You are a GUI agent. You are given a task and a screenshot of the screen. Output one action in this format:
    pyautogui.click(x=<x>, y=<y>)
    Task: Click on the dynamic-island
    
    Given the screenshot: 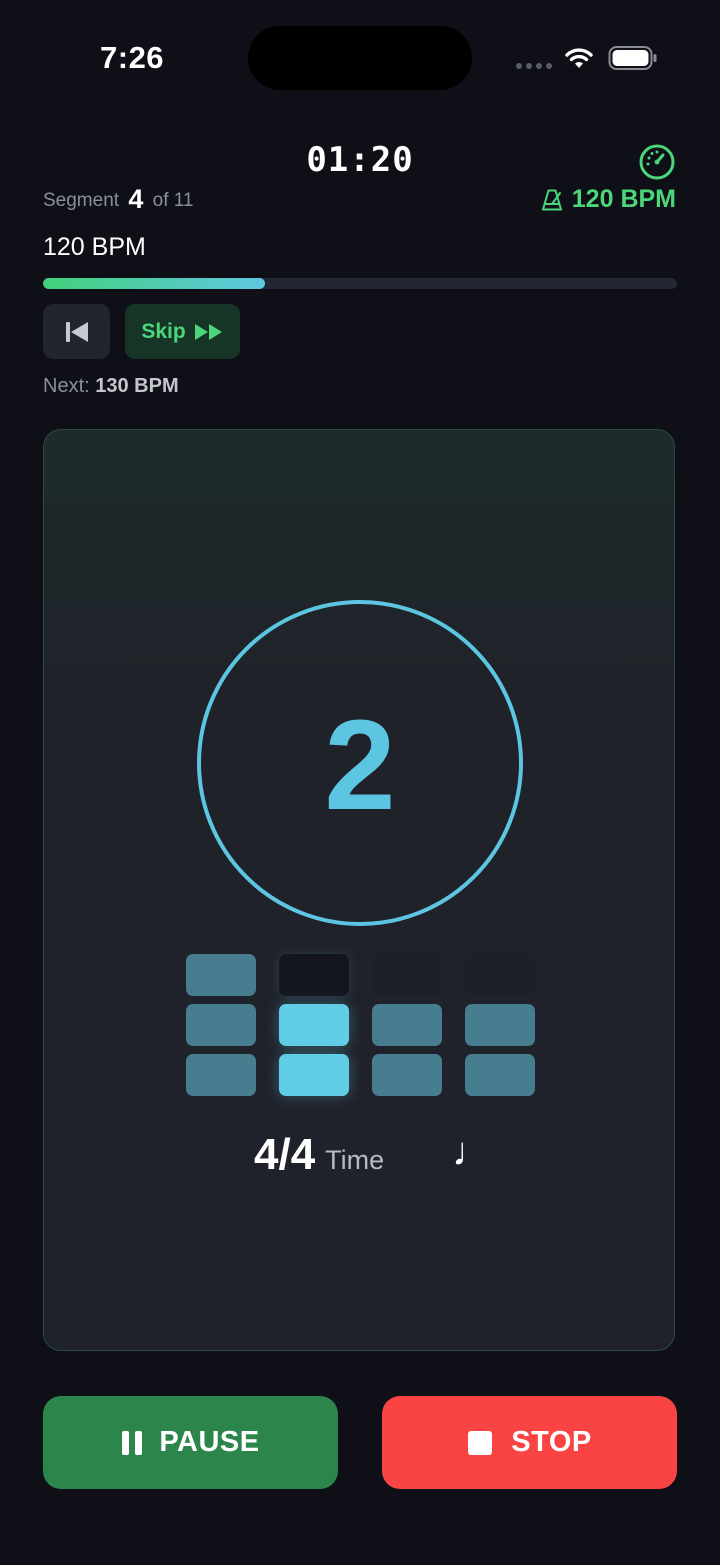 What is the action you would take?
    pyautogui.click(x=360, y=58)
    